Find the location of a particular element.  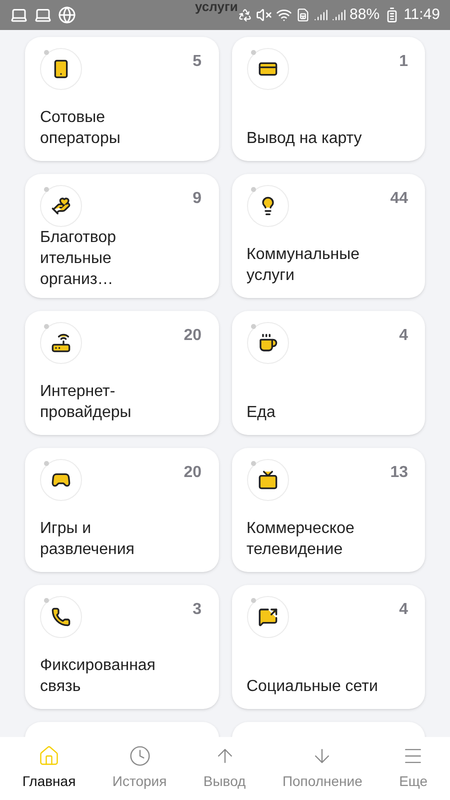

wifi-icon is located at coordinates (284, 15).